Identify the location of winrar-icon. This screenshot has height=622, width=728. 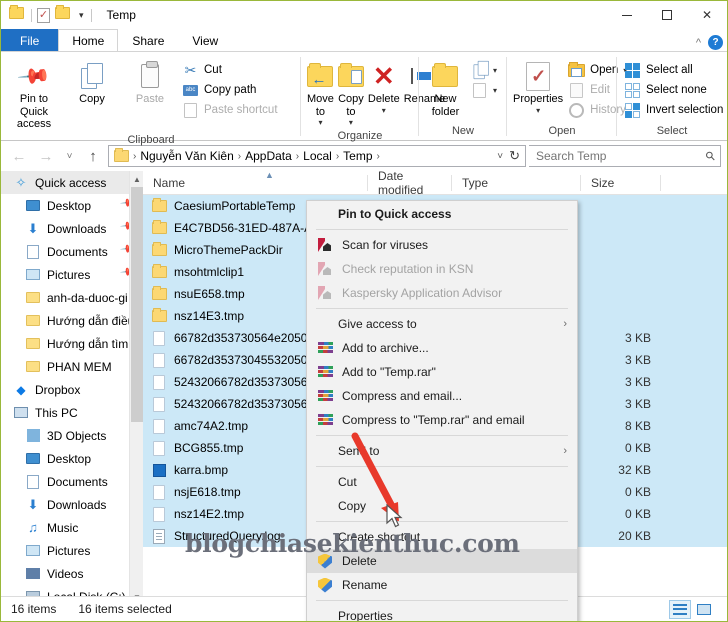
(325, 396).